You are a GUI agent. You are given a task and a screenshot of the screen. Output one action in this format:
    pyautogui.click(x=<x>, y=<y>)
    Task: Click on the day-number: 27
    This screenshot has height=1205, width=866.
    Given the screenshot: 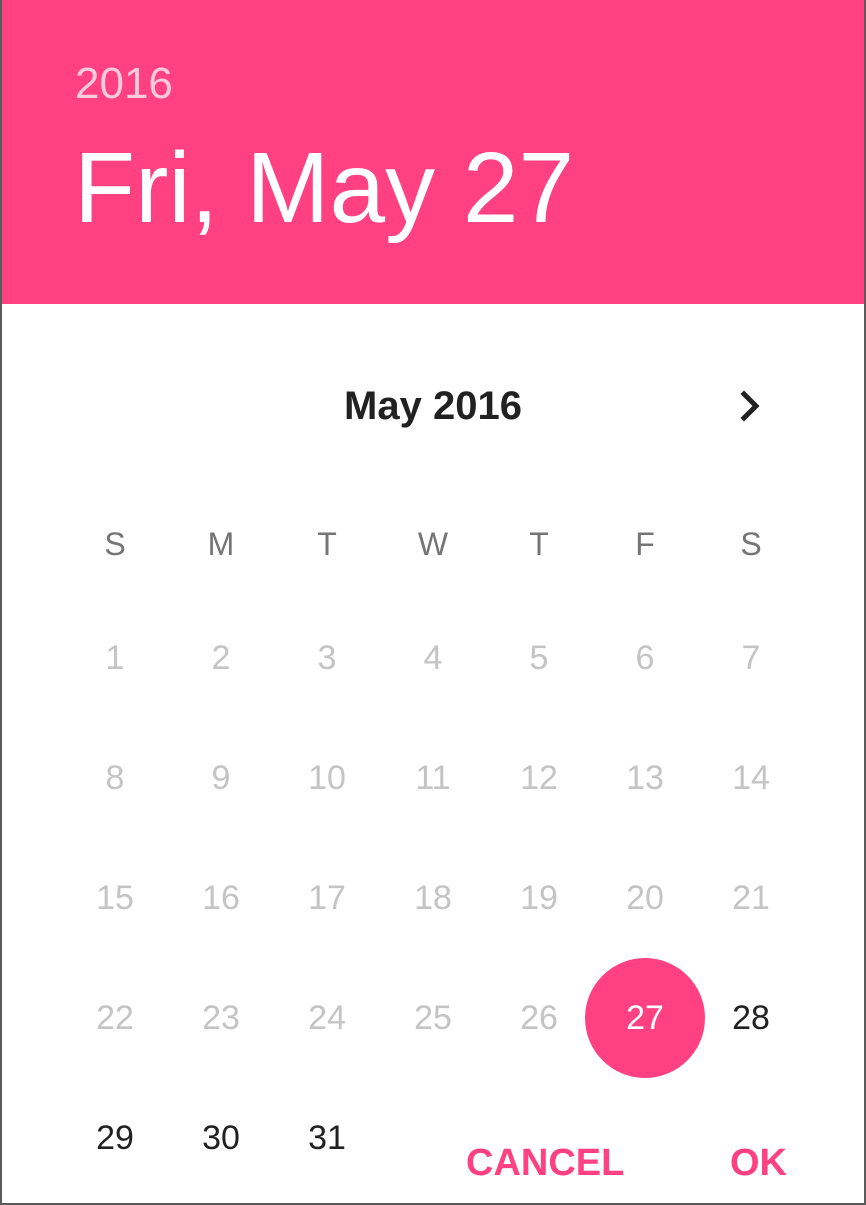 What is the action you would take?
    pyautogui.click(x=645, y=1018)
    